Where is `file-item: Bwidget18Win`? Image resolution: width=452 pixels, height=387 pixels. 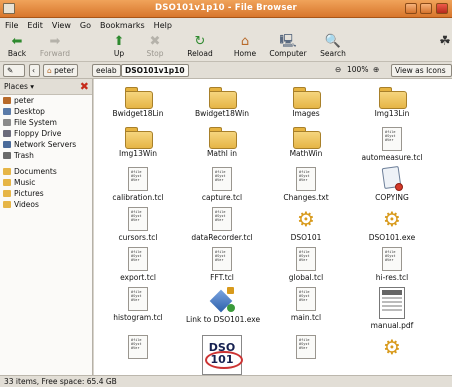 file-item: Bwidget18Win is located at coordinates (222, 102).